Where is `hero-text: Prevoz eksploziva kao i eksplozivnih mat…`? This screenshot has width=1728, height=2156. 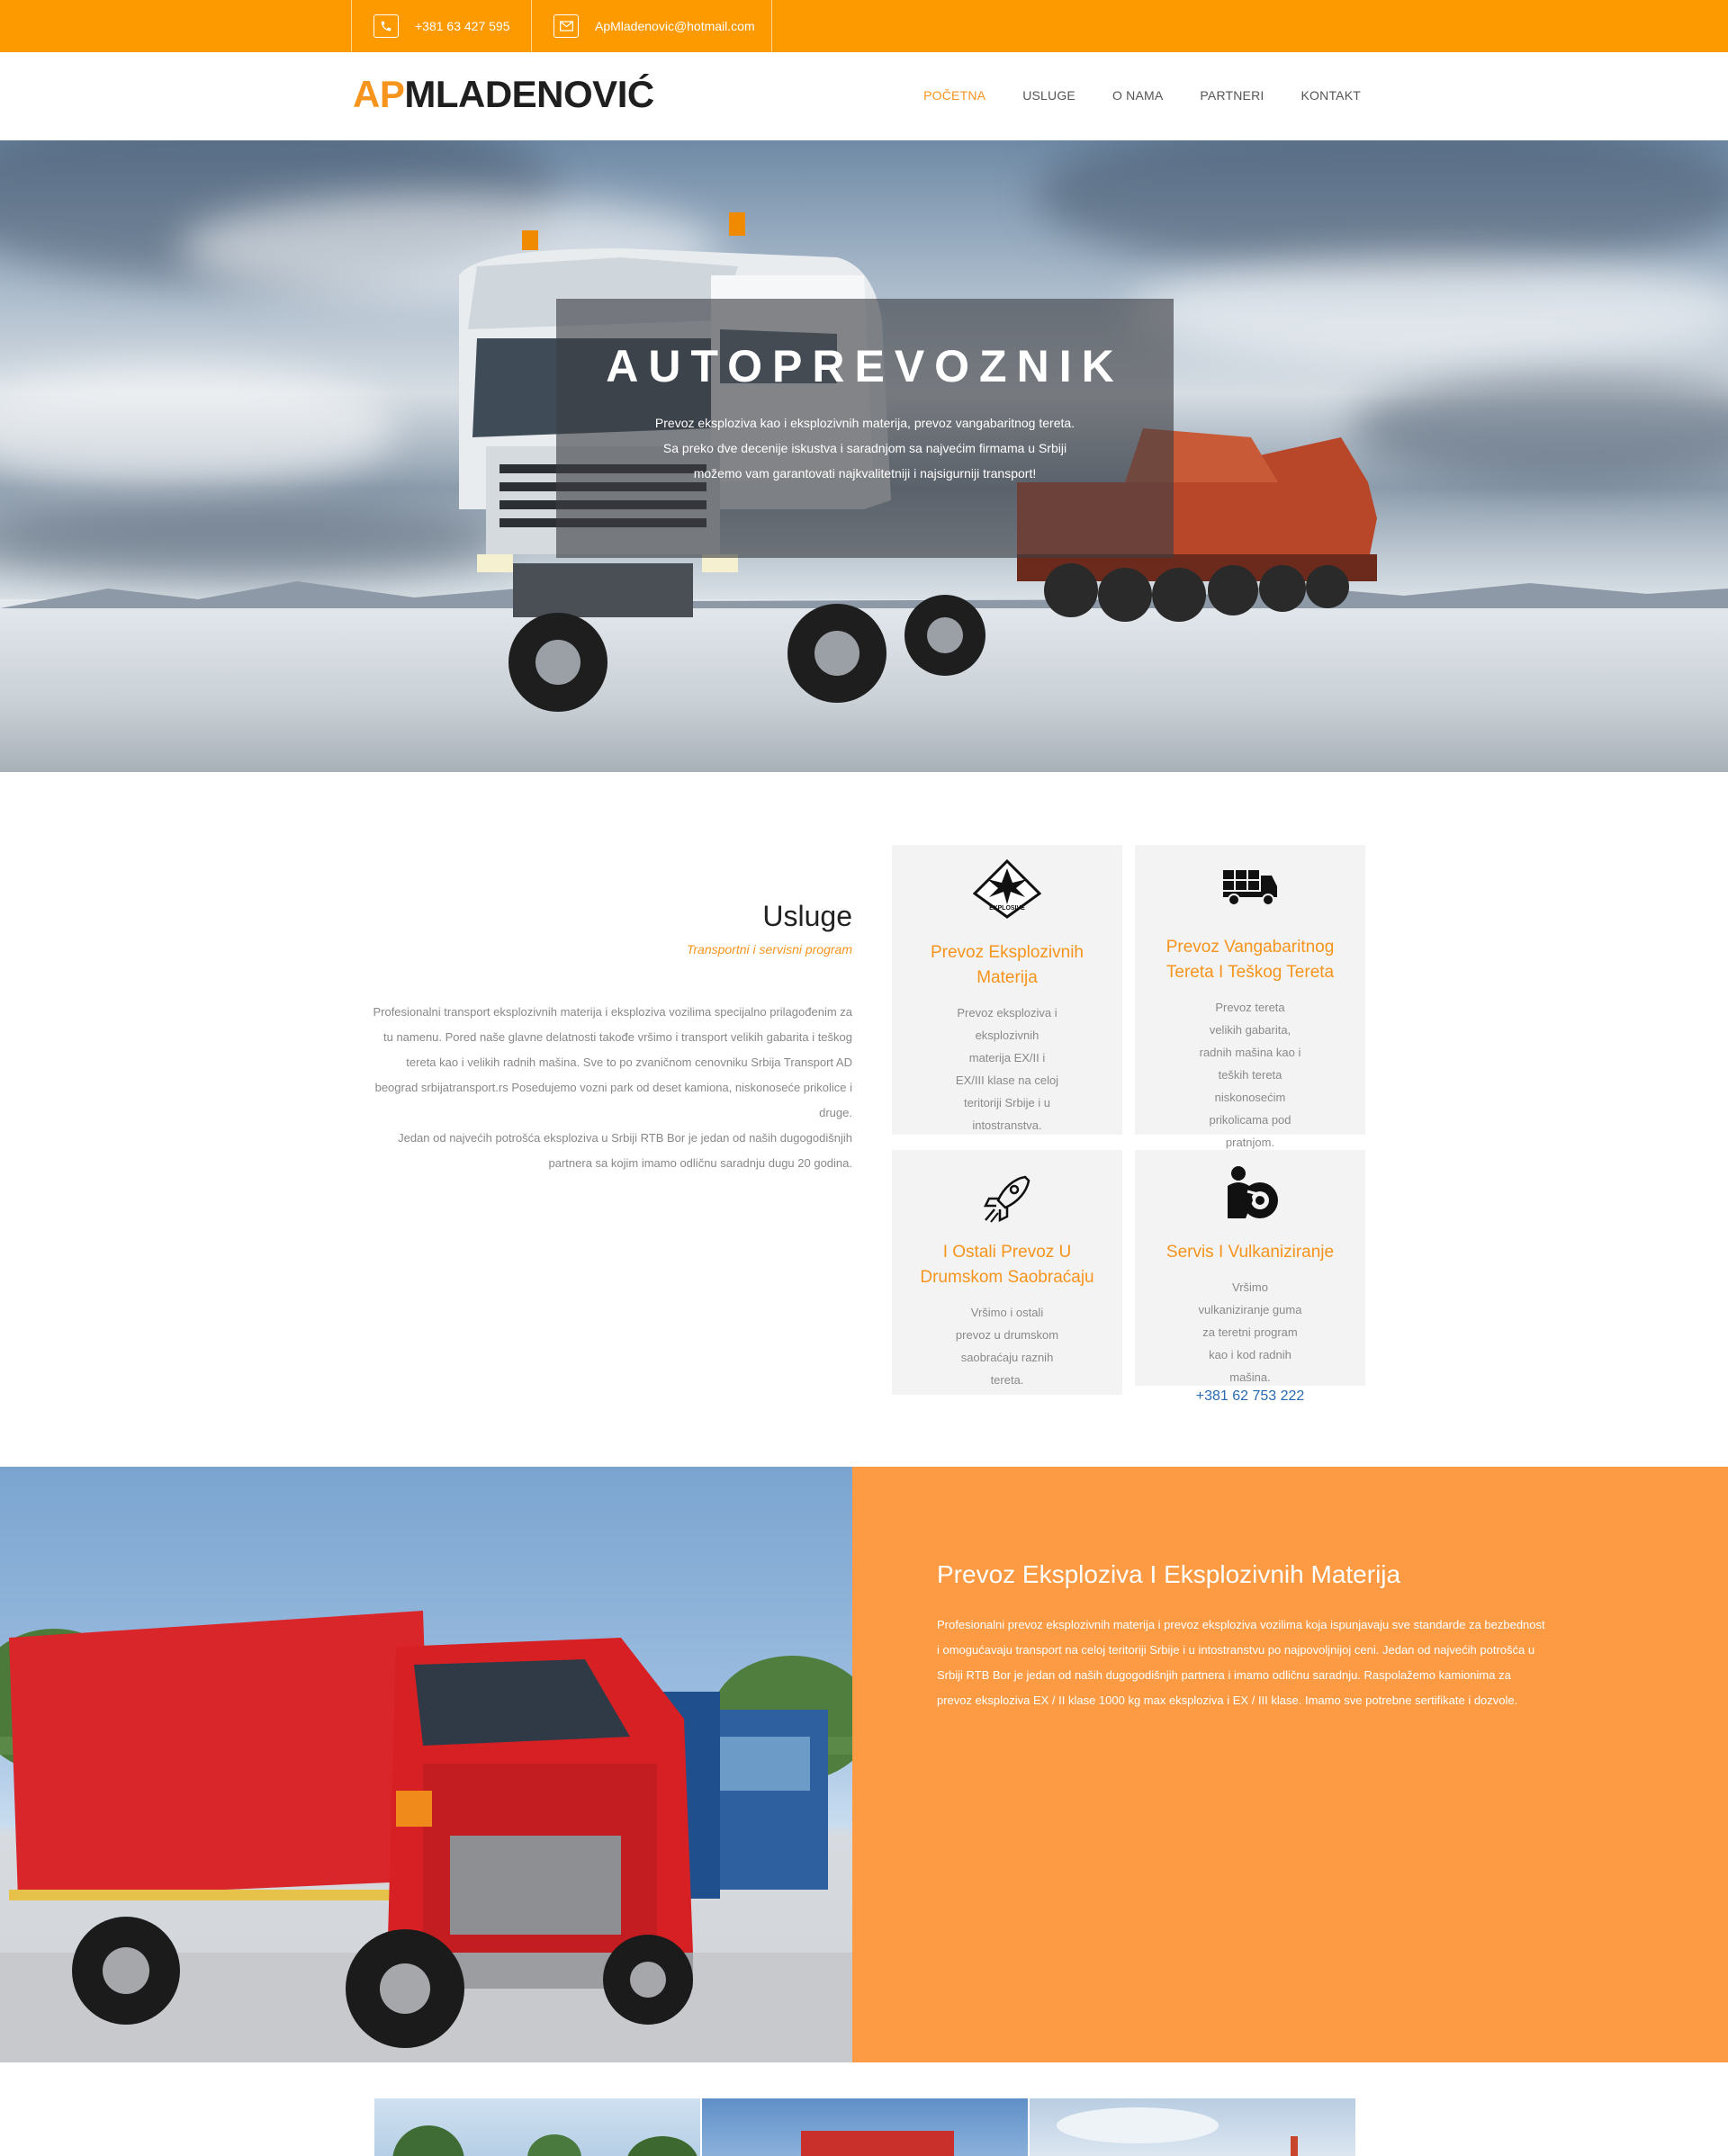 hero-text: Prevoz eksploziva kao i eksplozivnih mat… is located at coordinates (865, 448).